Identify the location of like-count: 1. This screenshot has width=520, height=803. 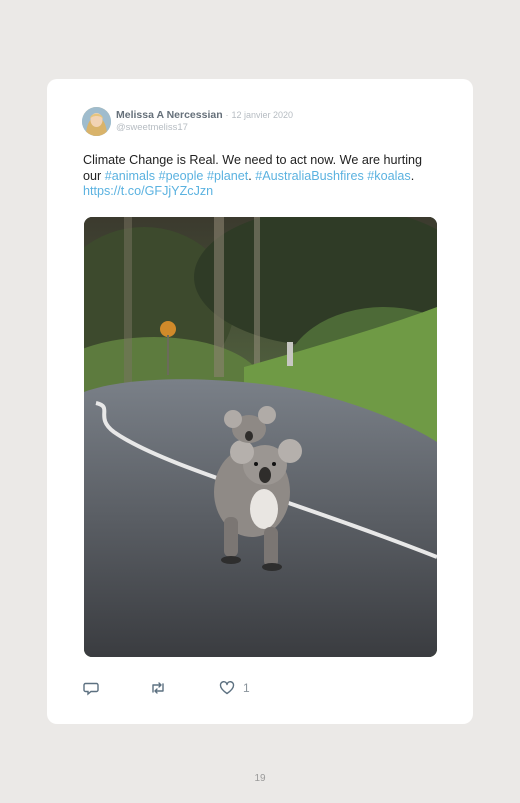
(246, 688).